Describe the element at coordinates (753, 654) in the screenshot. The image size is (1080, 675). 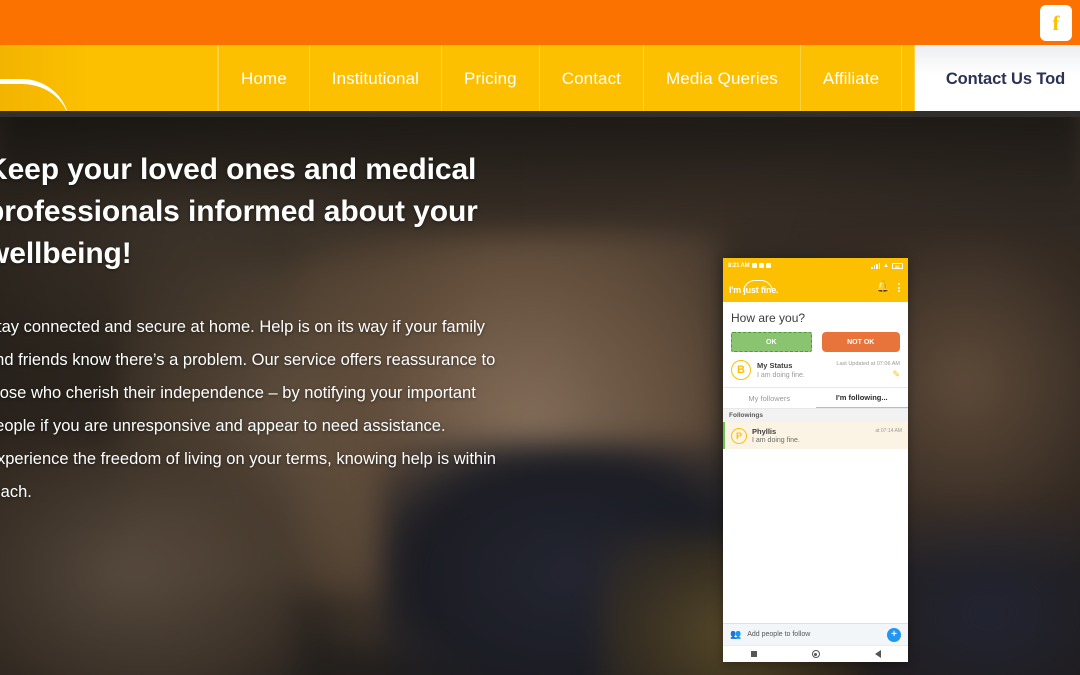
I see `square-recents-icon` at that location.